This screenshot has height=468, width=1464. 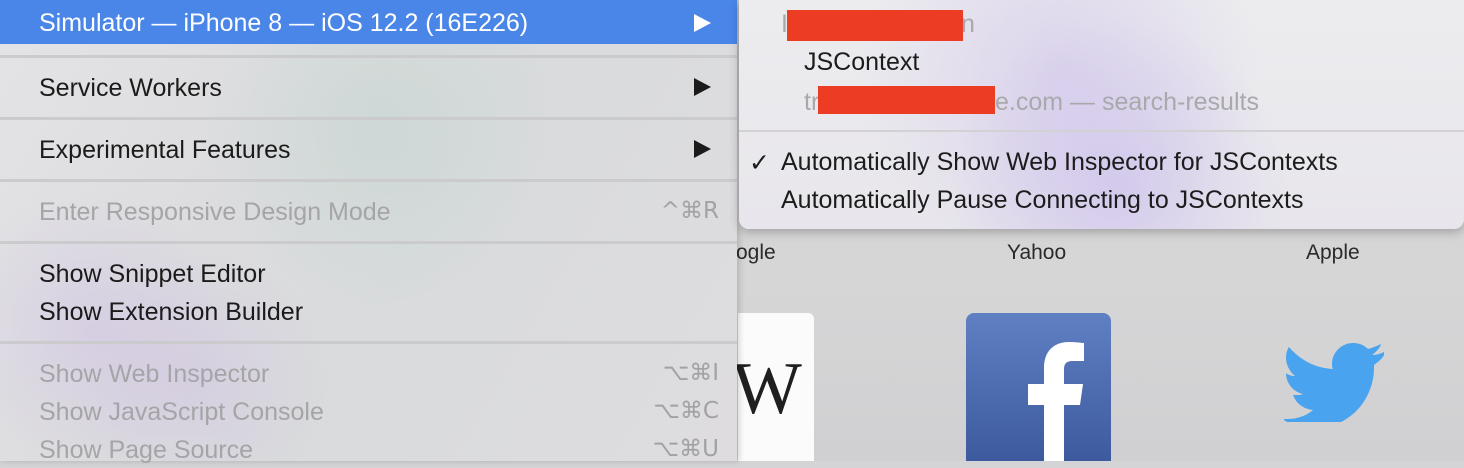 I want to click on menu-item-label: Show JavaScript Console, so click(x=181, y=412).